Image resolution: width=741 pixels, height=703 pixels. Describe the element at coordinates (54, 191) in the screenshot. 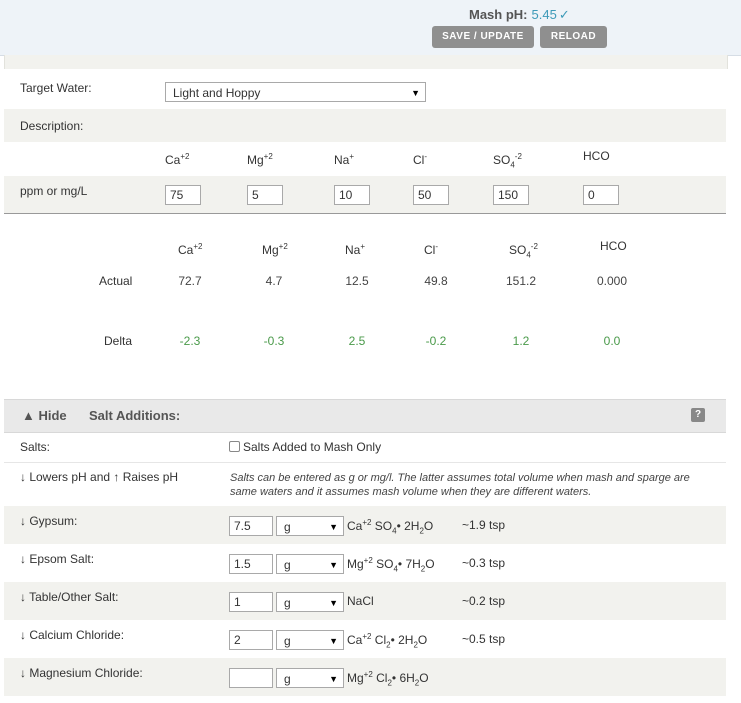

I see `ppm-label: ppm or mg/L` at that location.